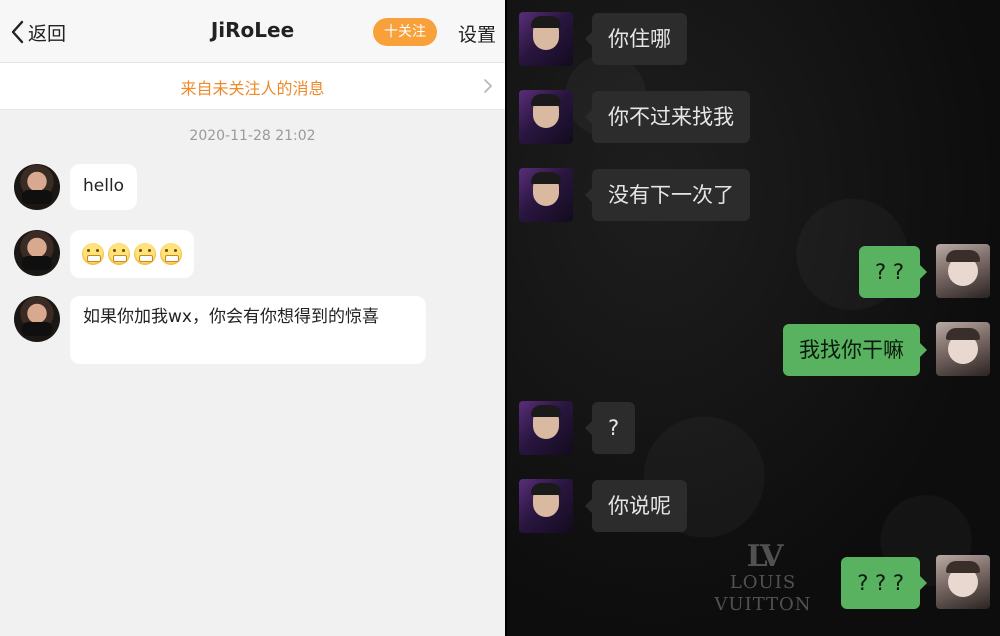 This screenshot has height=636, width=1000. Describe the element at coordinates (231, 317) in the screenshot. I see `message-text: 如果你加我wx，你会有你想得到的惊喜` at that location.